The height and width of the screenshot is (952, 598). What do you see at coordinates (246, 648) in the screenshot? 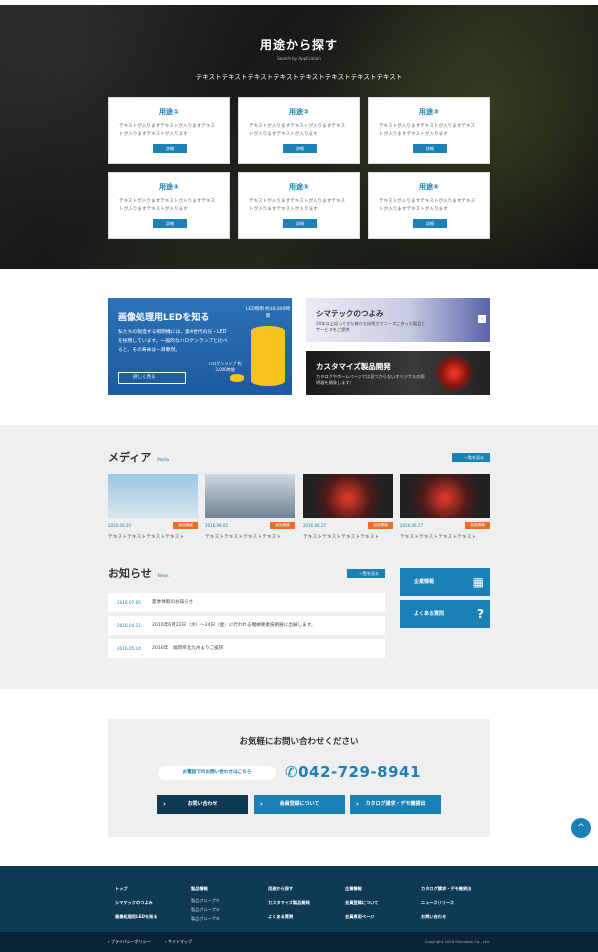
I see `news-row: 2016.05.14 2016年 福岡県北九州よりご挨拶` at bounding box center [246, 648].